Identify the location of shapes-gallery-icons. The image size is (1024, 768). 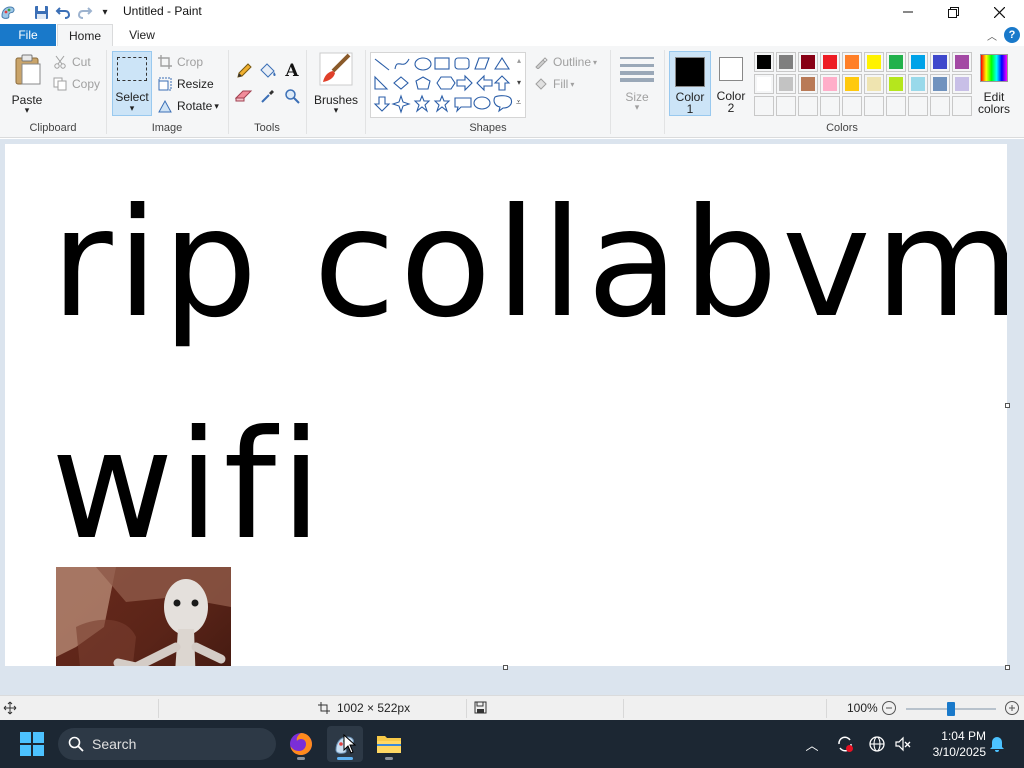
(449, 86).